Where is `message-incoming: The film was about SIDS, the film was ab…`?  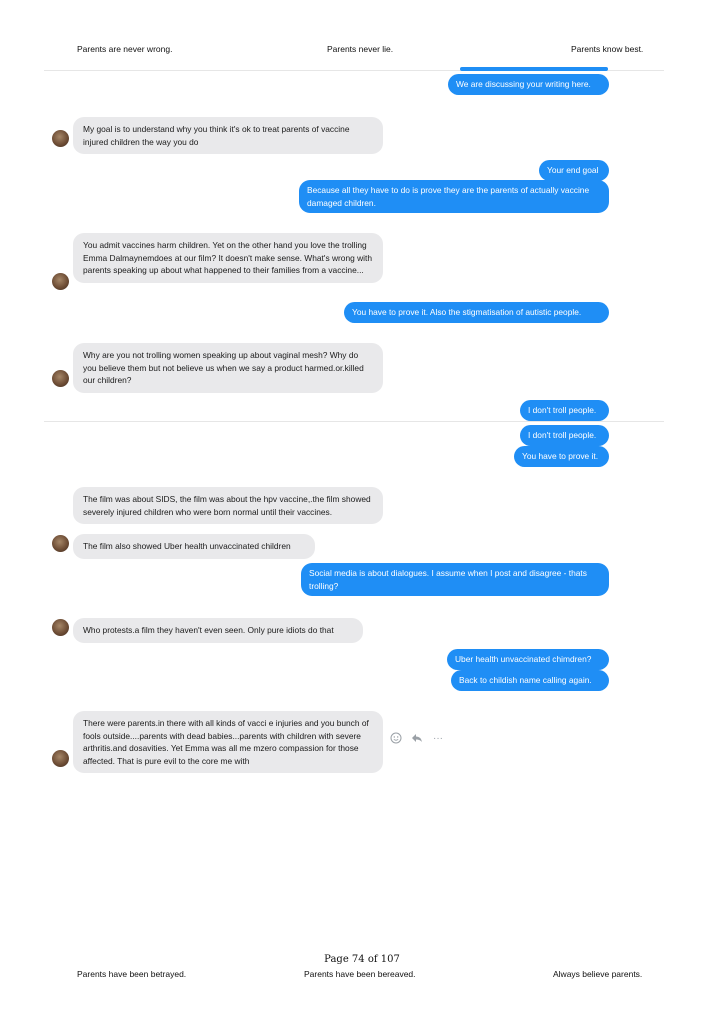
message-incoming: The film was about SIDS, the film was ab… is located at coordinates (228, 505).